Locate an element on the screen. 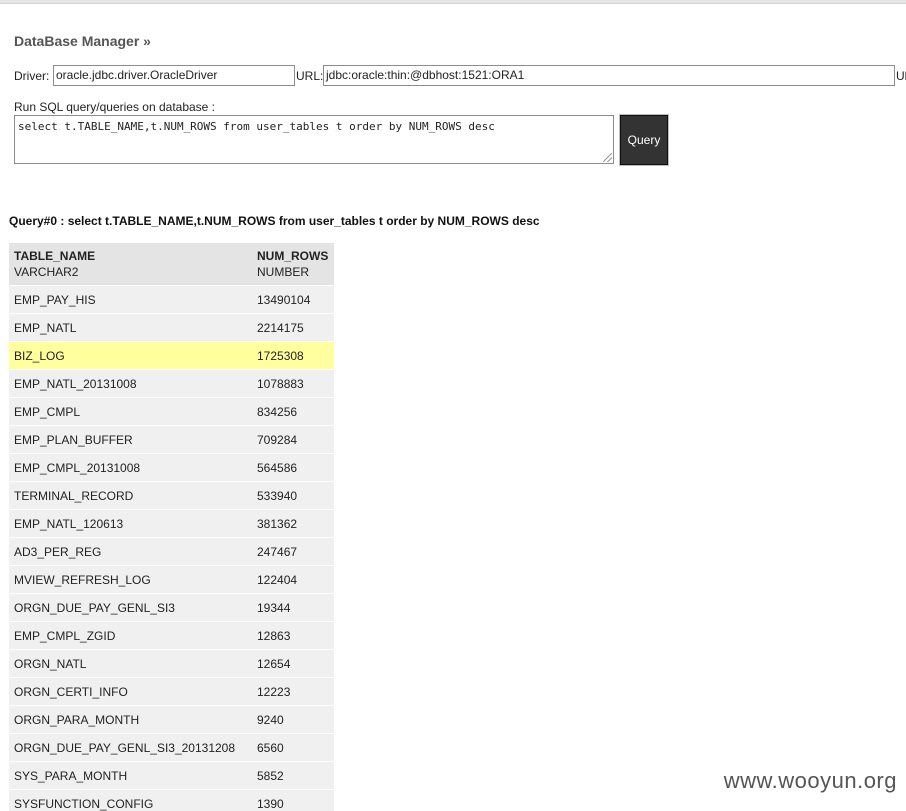 The image size is (906, 811). num-rows-cell: 533940 is located at coordinates (293, 495).